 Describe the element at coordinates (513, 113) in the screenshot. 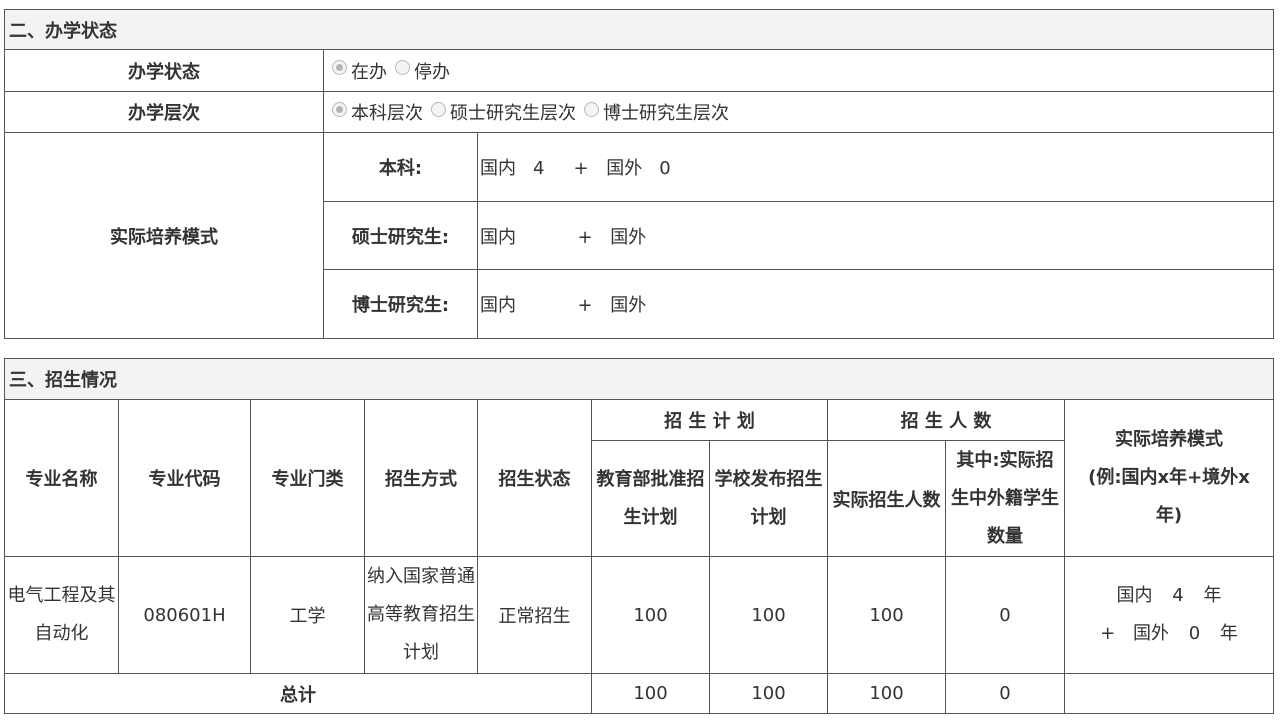

I see `radio-label: 硕士研究生层次` at that location.